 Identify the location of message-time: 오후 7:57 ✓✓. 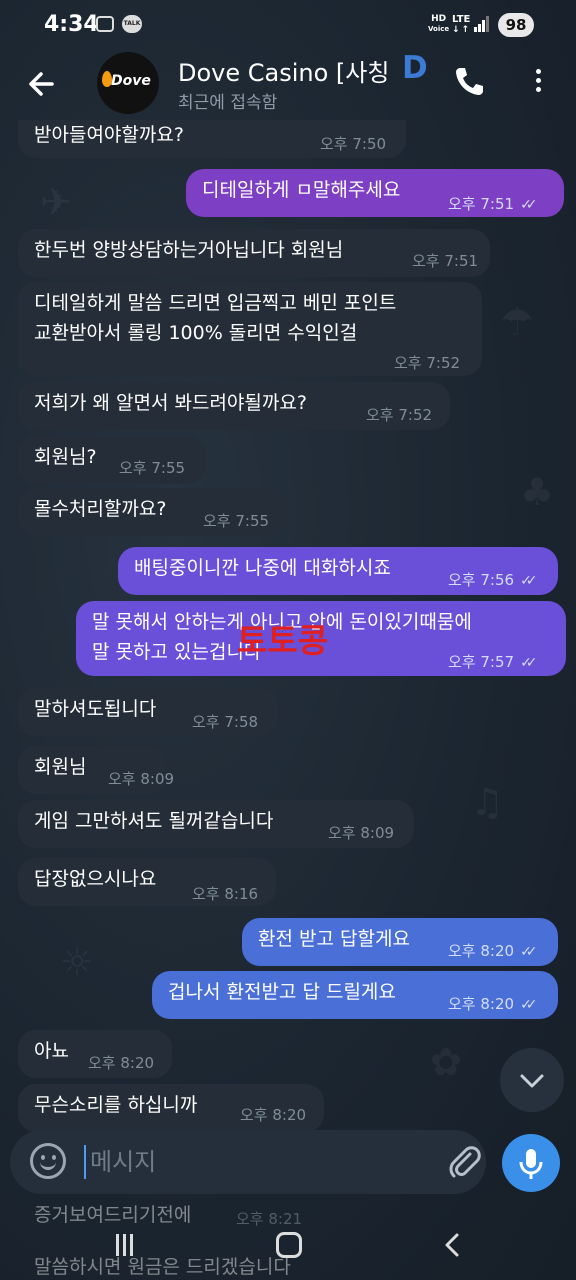
(493, 662).